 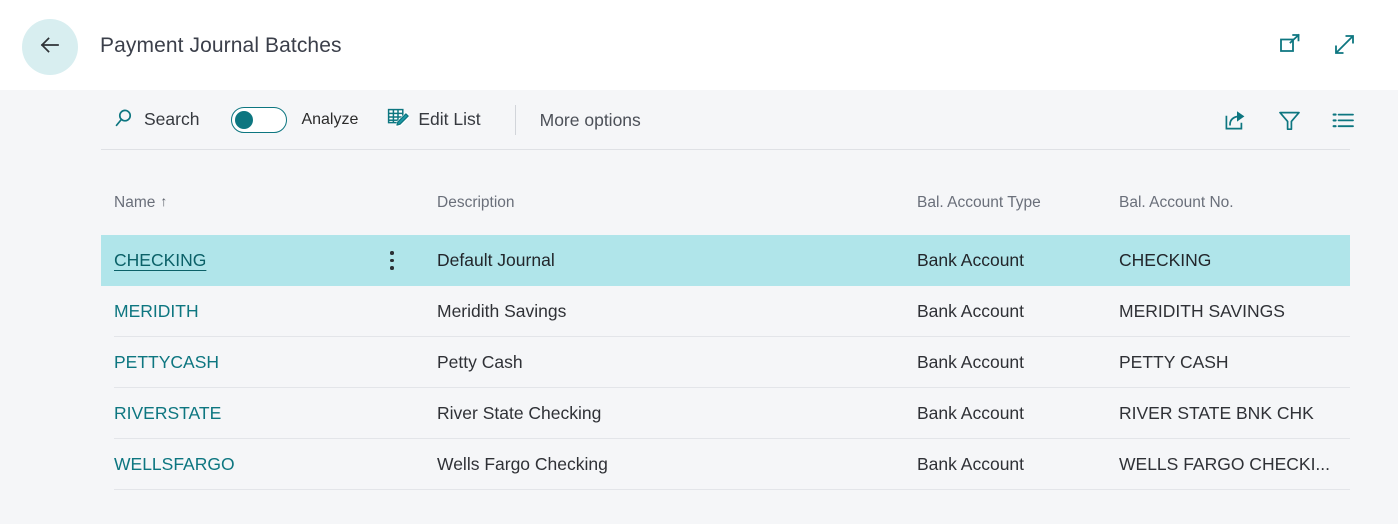 What do you see at coordinates (174, 464) in the screenshot?
I see `row-name-link: WELLSFARGO` at bounding box center [174, 464].